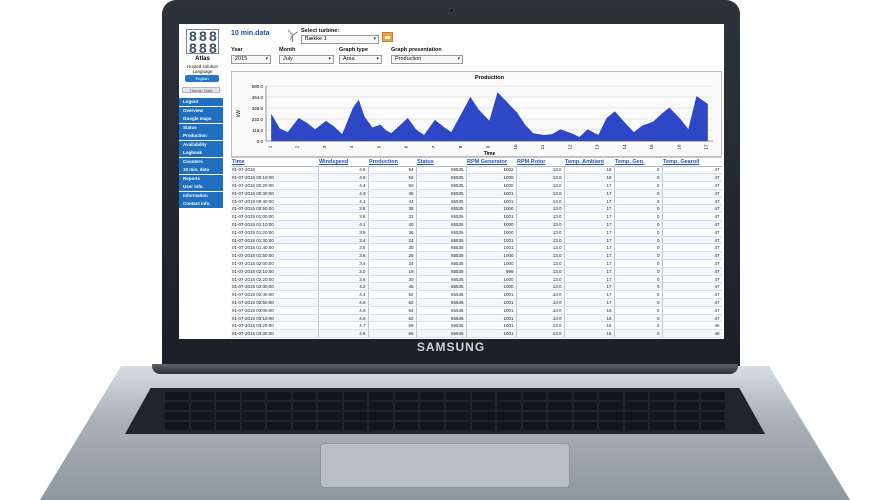 The image size is (889, 500). What do you see at coordinates (360, 59) in the screenshot?
I see `graph-type-select: Area ▾` at bounding box center [360, 59].